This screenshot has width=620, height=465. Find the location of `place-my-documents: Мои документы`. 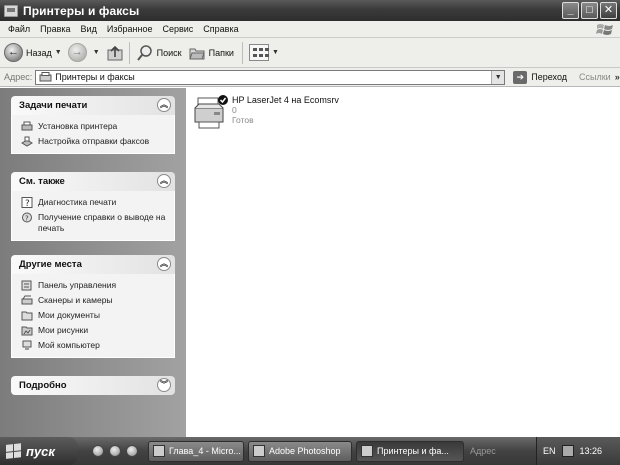

place-my-documents: Мои документы is located at coordinates (94, 315).